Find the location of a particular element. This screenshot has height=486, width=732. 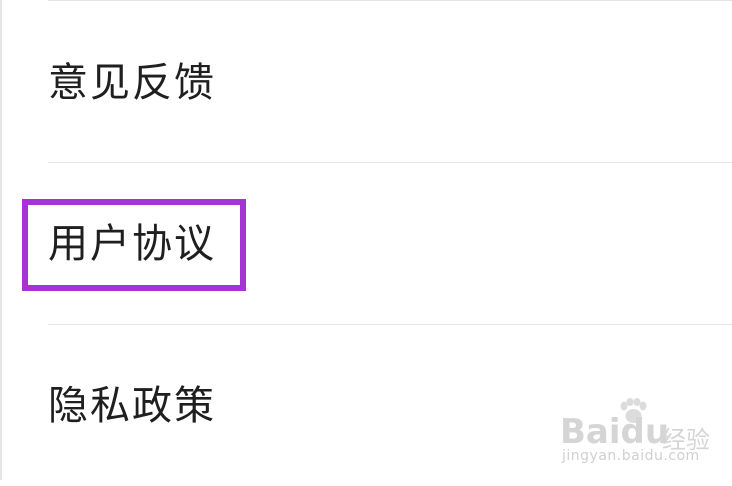

baidu-jingyan-watermark: Baidu 经验 jingyan.baidu.com is located at coordinates (644, 434).